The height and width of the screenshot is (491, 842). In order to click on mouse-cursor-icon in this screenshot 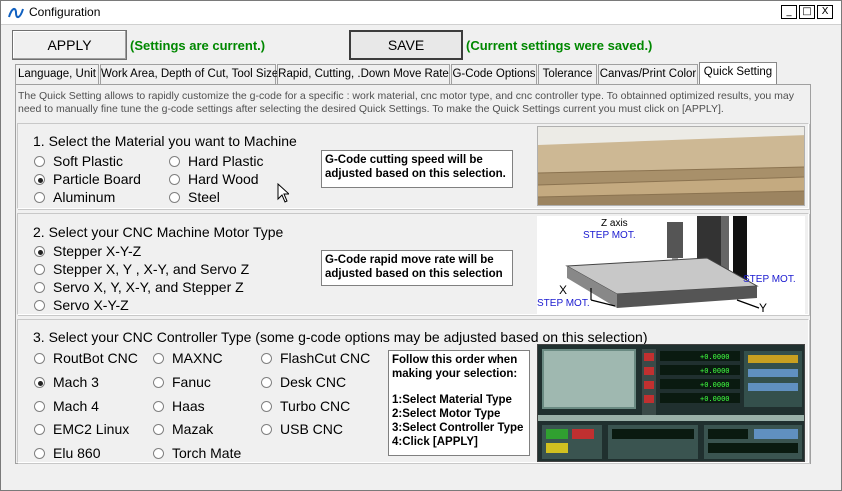, I will do `click(283, 193)`.